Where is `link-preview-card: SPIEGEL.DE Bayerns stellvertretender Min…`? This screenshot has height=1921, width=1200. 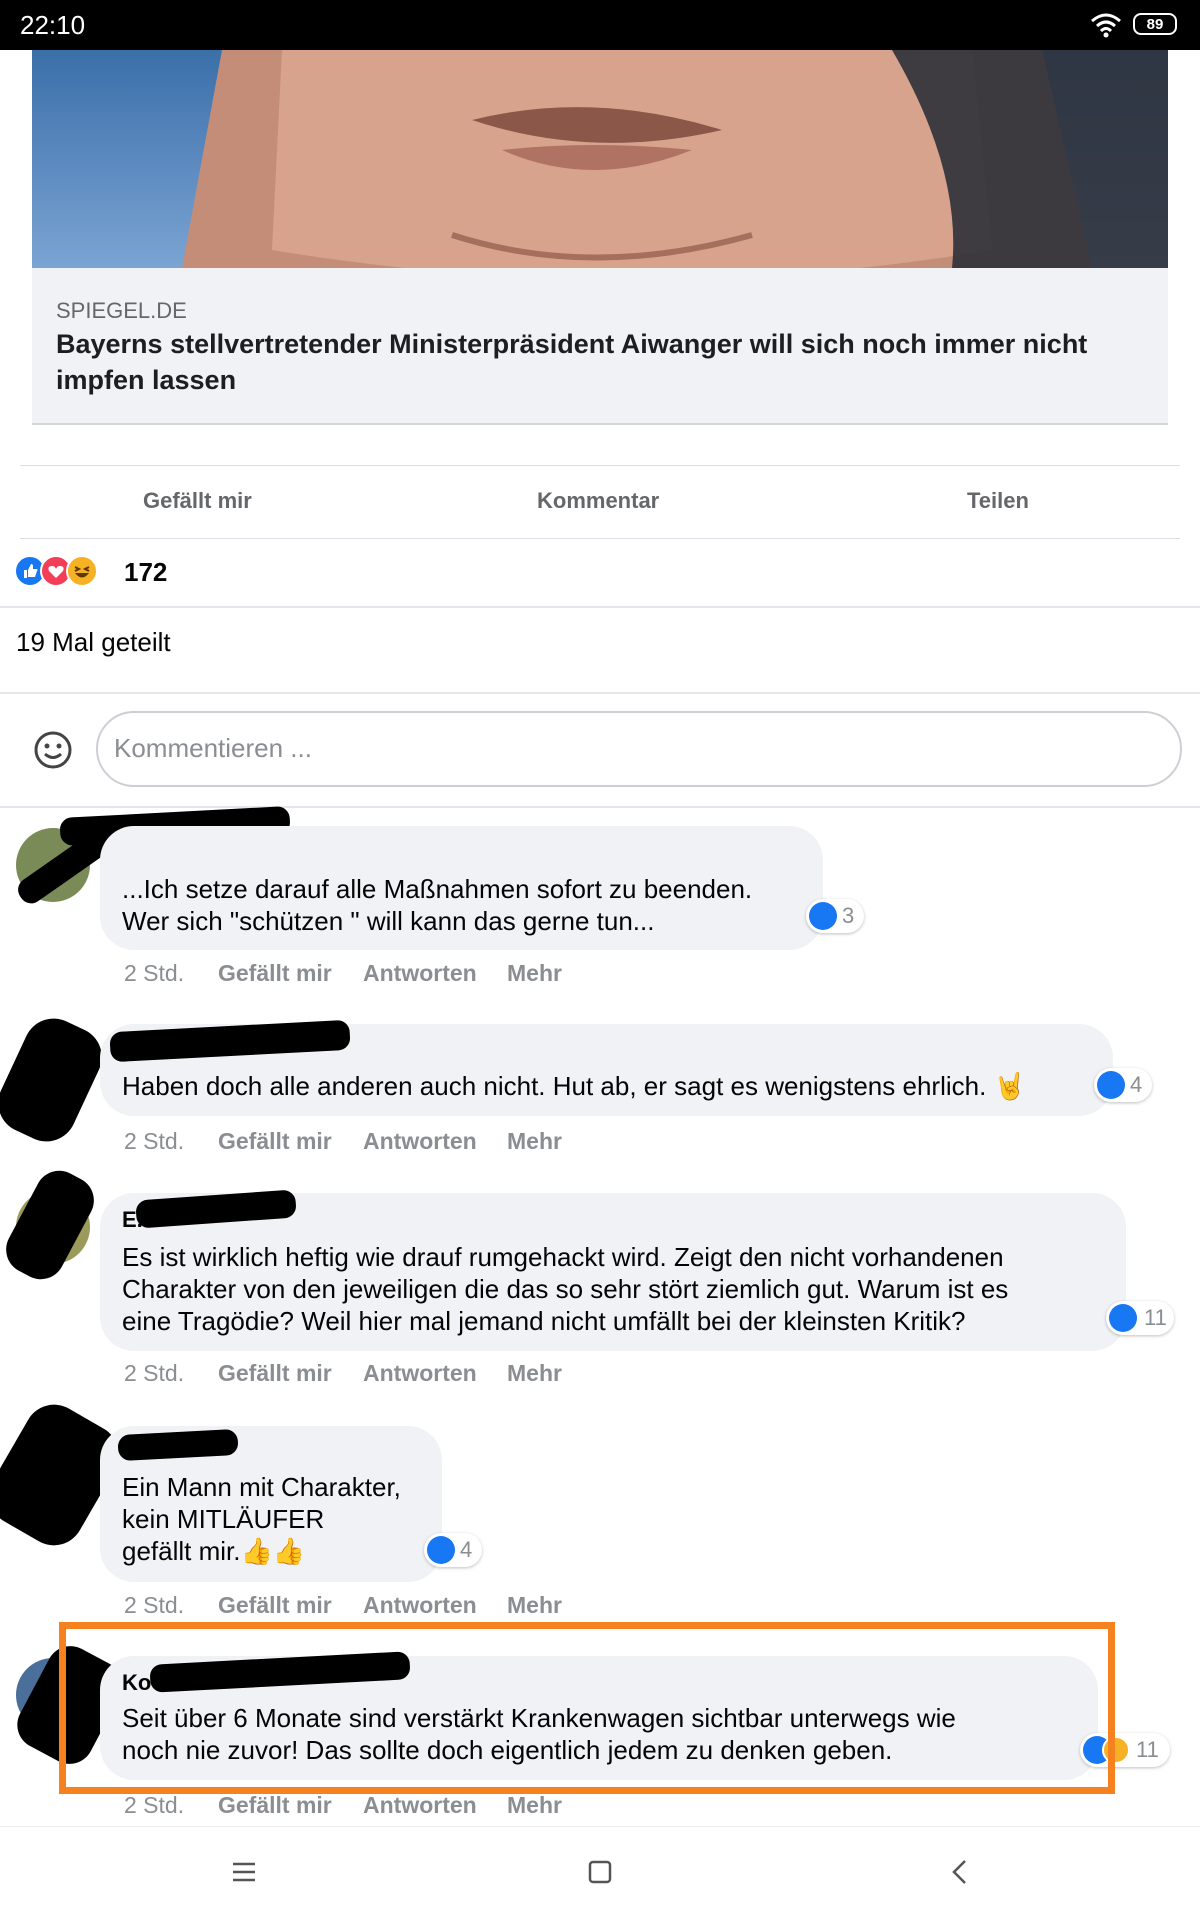 link-preview-card: SPIEGEL.DE Bayerns stellvertretender Min… is located at coordinates (600, 346).